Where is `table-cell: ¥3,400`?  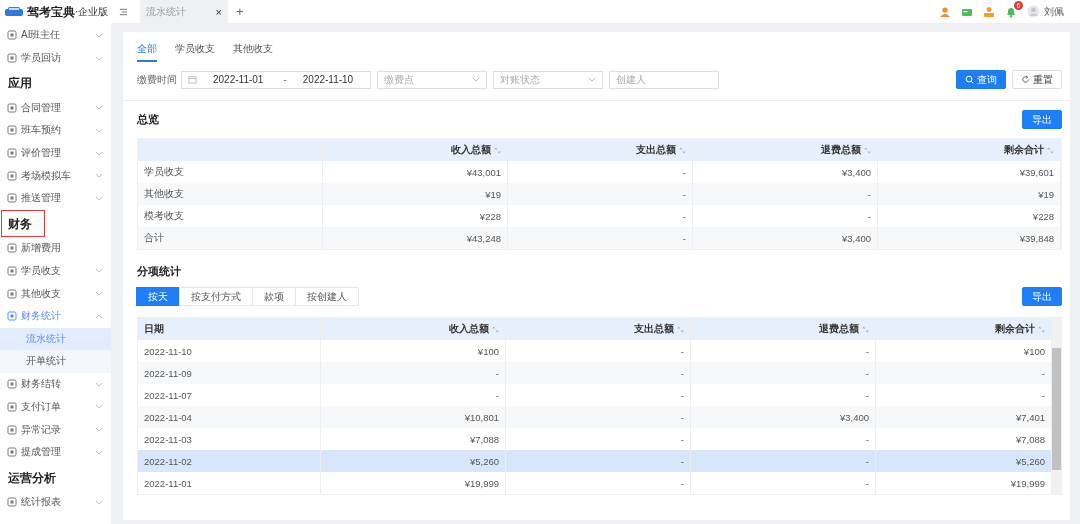
table-cell: ¥3,400 is located at coordinates (785, 238).